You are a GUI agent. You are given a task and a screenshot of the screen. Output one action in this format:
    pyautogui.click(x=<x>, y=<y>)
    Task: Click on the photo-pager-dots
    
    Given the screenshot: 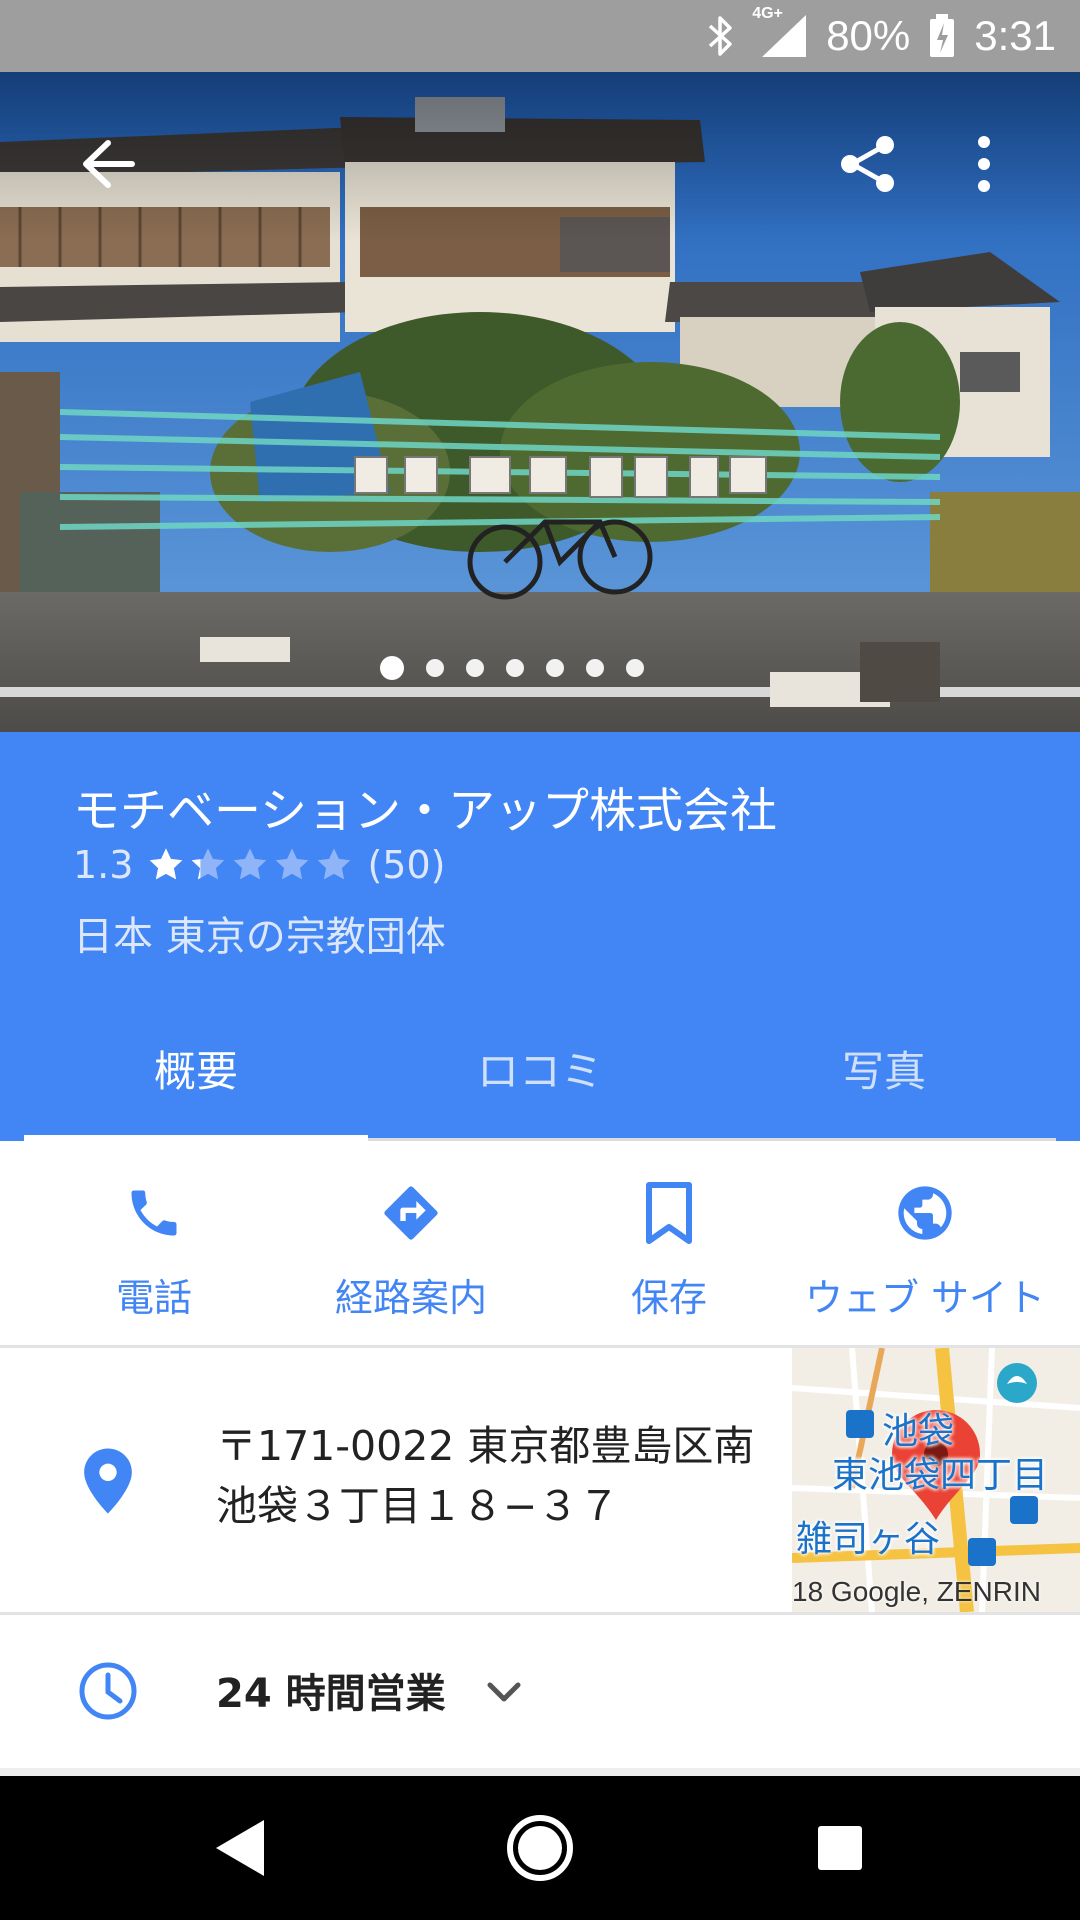 What is the action you would take?
    pyautogui.click(x=512, y=668)
    